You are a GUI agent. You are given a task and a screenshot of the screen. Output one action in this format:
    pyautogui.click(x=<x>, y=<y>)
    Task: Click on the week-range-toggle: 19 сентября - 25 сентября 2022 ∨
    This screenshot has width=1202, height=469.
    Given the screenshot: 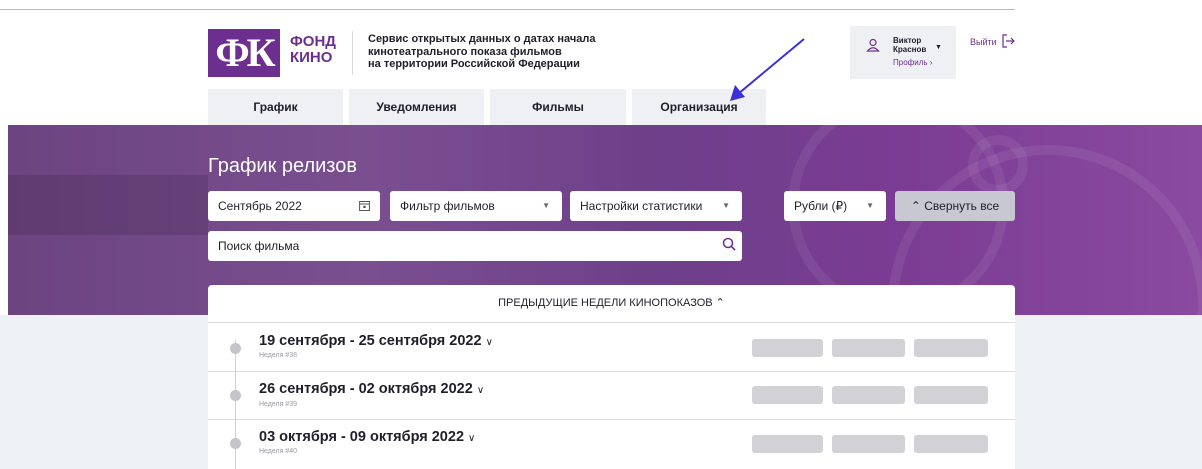 What is the action you would take?
    pyautogui.click(x=376, y=341)
    